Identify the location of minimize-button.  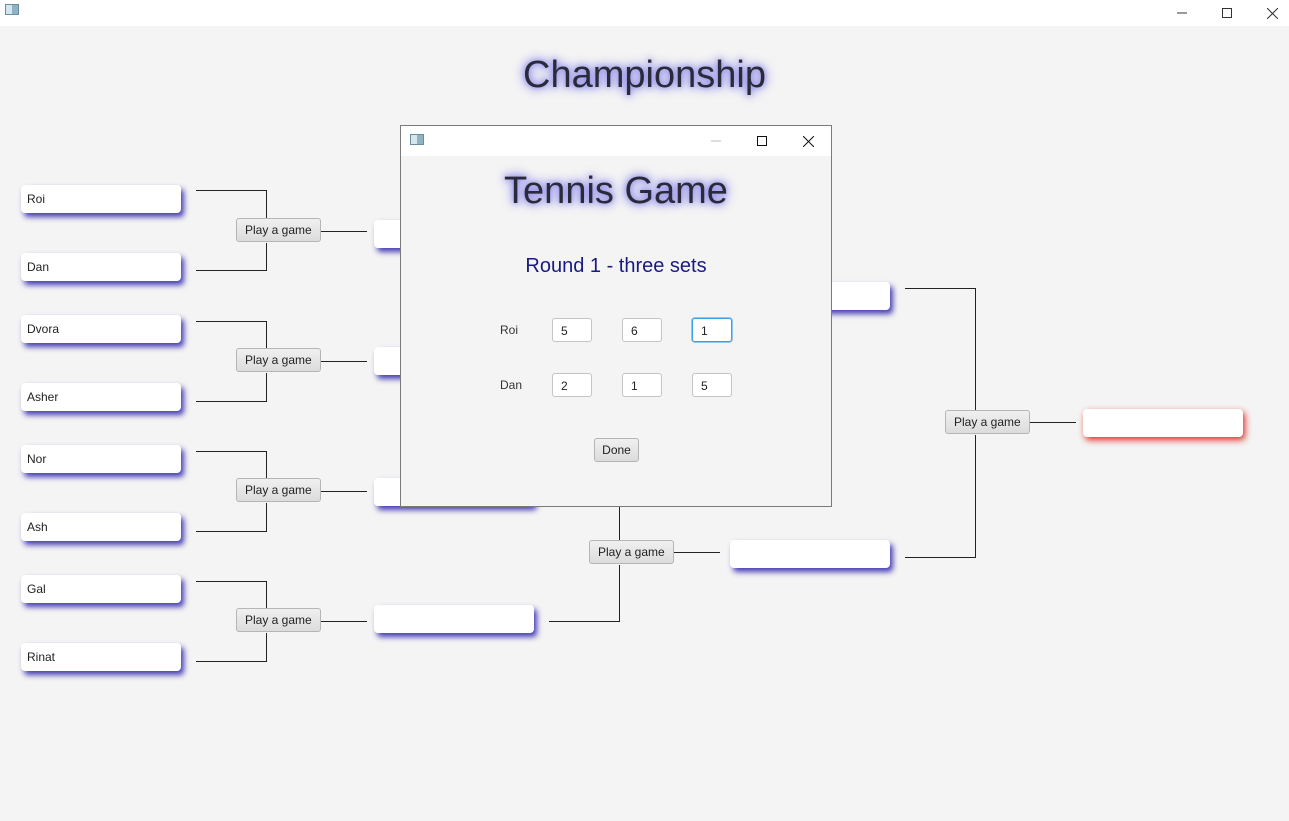
(1182, 13).